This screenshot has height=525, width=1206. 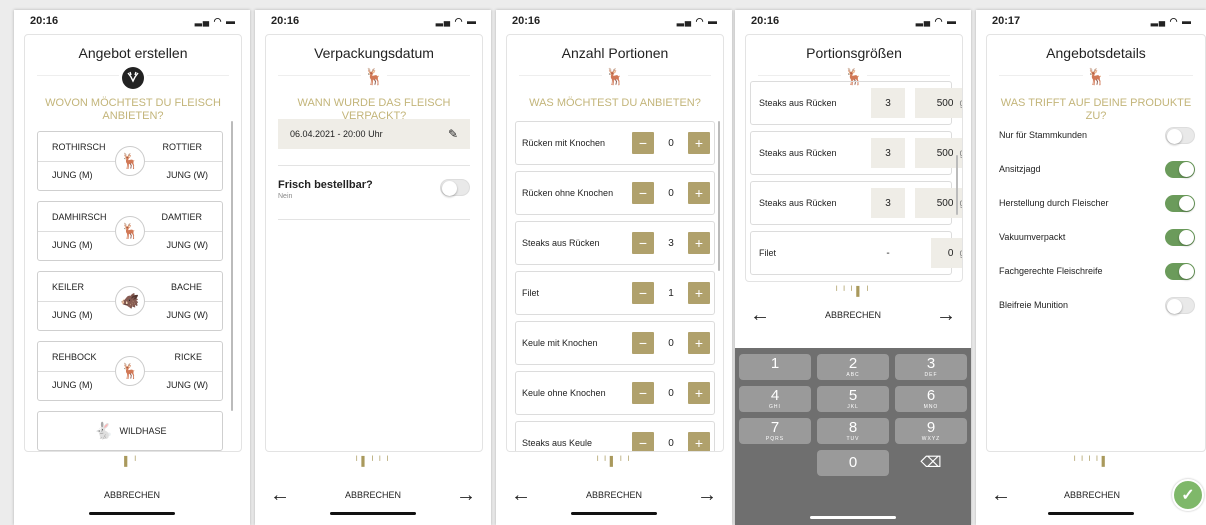 I want to click on edit-pencil-icon: ✎, so click(x=453, y=134).